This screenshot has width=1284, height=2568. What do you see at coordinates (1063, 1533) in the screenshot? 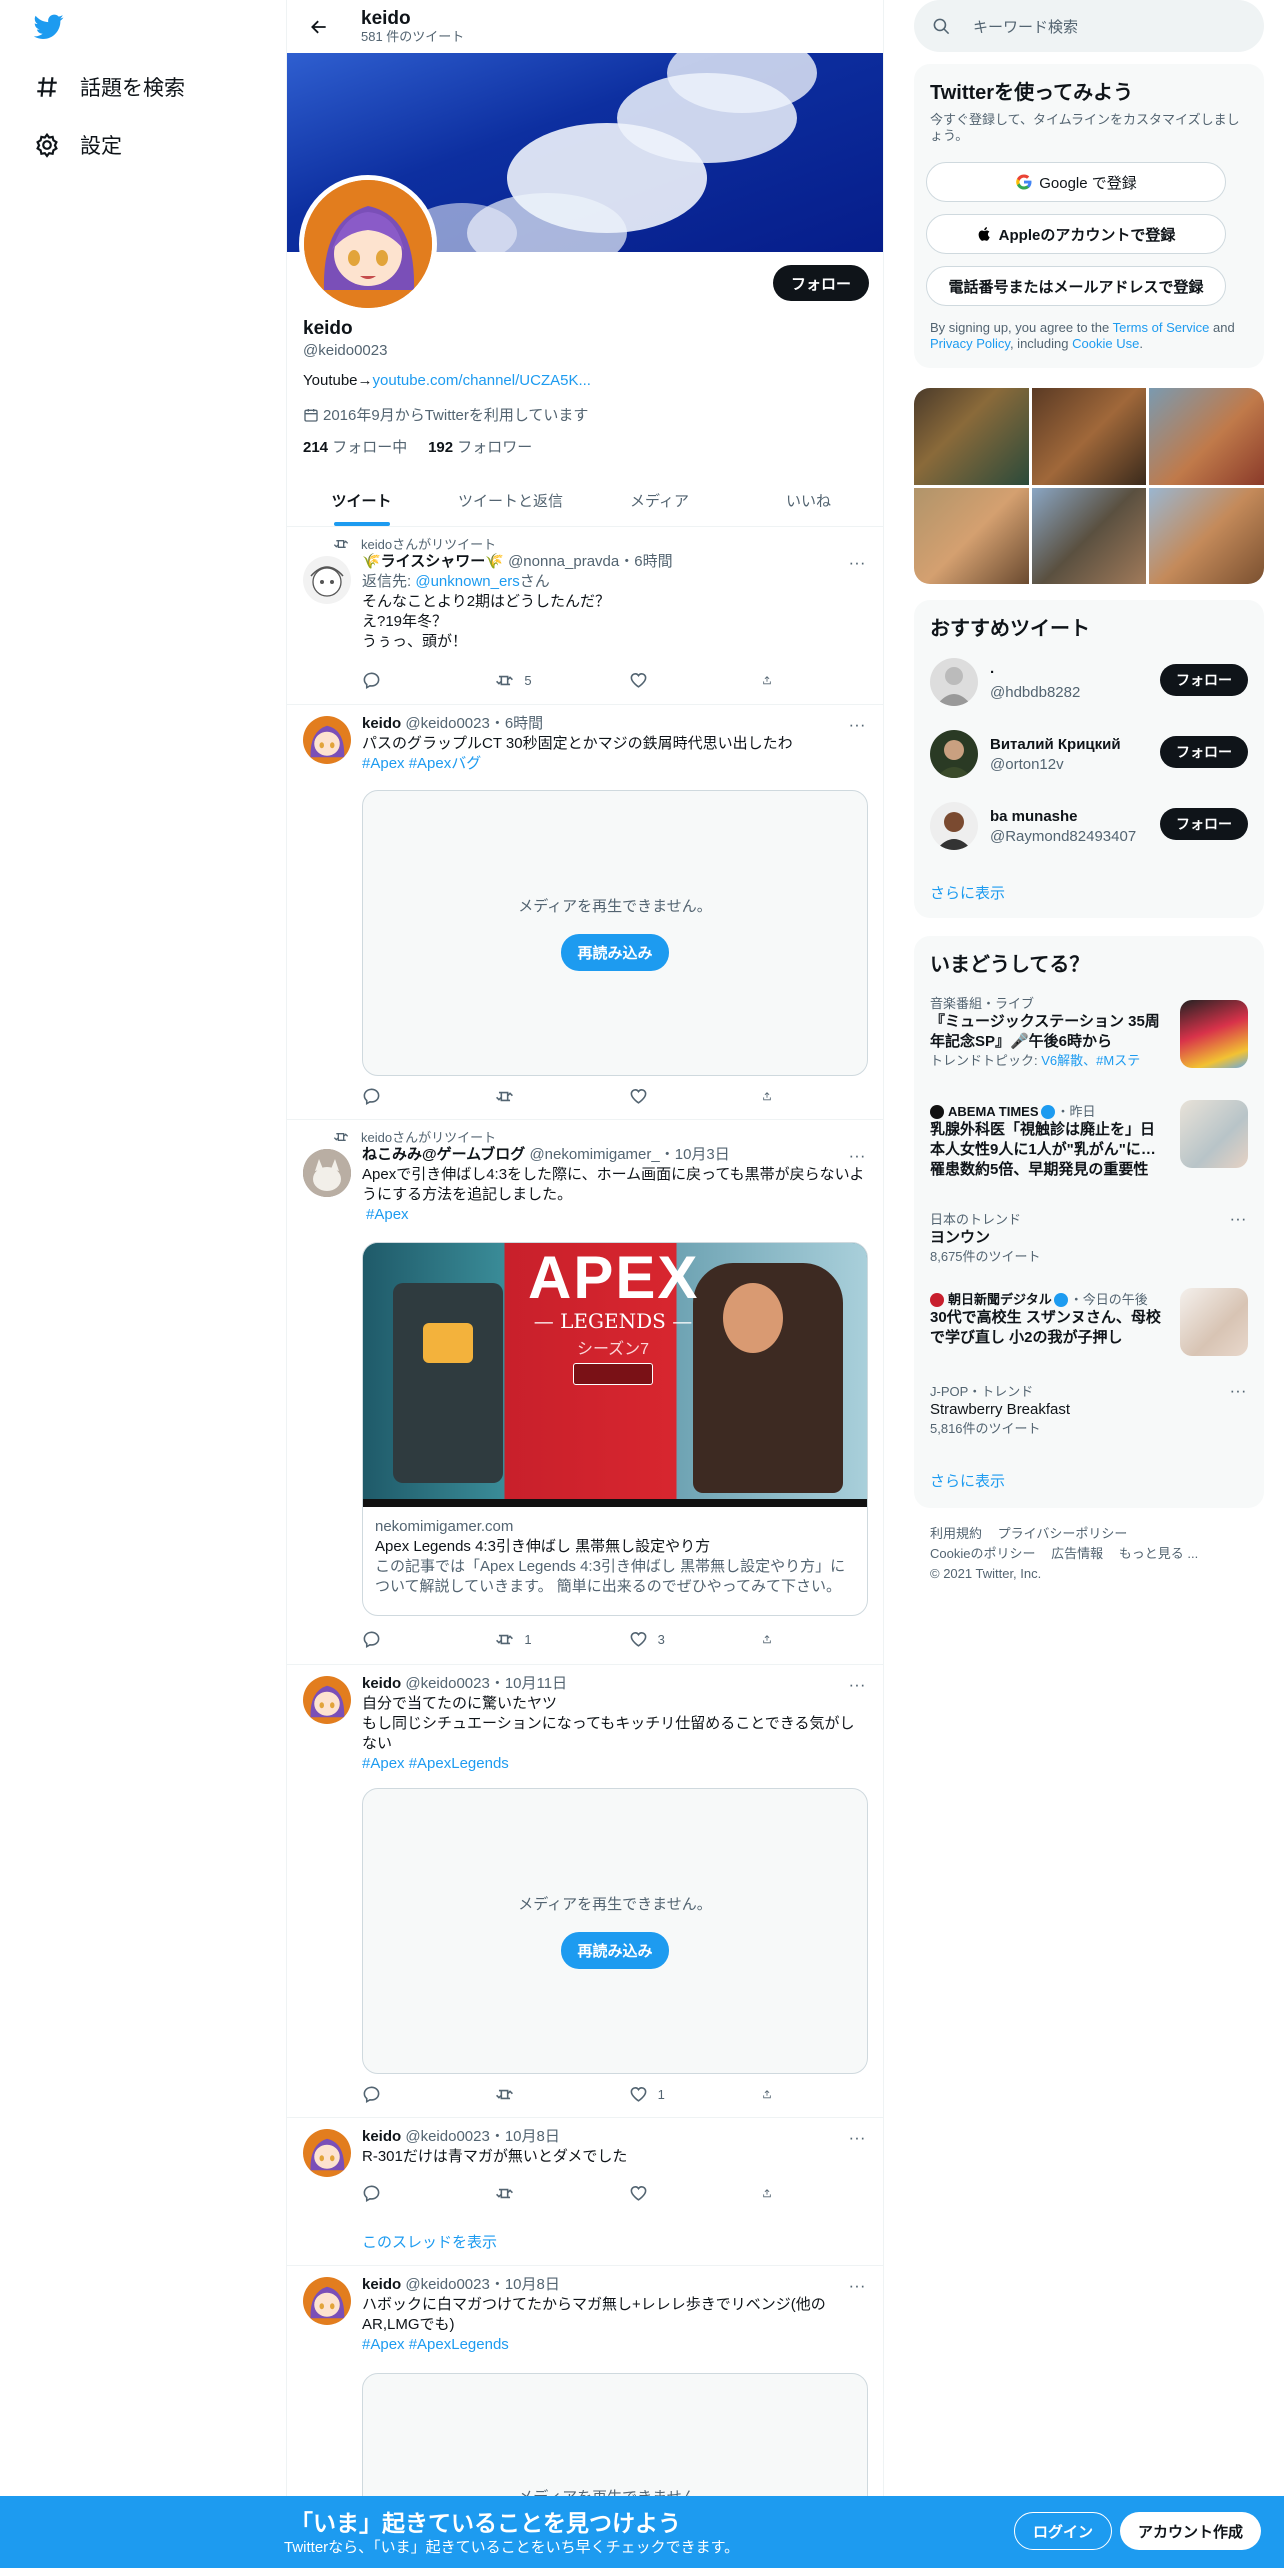
I see `footer-link: プライバシーポリシー` at bounding box center [1063, 1533].